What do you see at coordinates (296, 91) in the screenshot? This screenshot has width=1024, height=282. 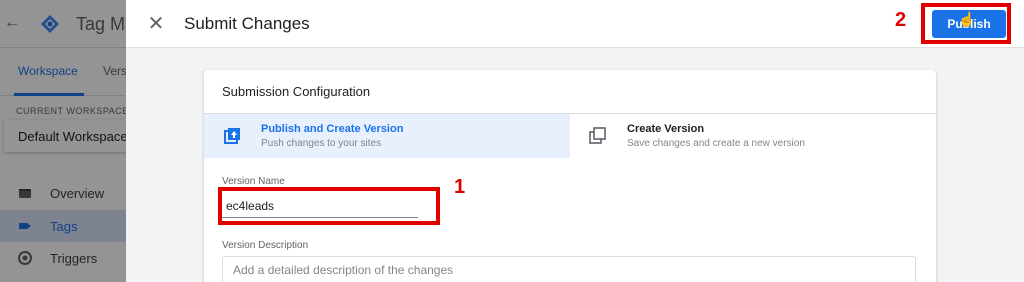 I see `card-title: Submission Configuration` at bounding box center [296, 91].